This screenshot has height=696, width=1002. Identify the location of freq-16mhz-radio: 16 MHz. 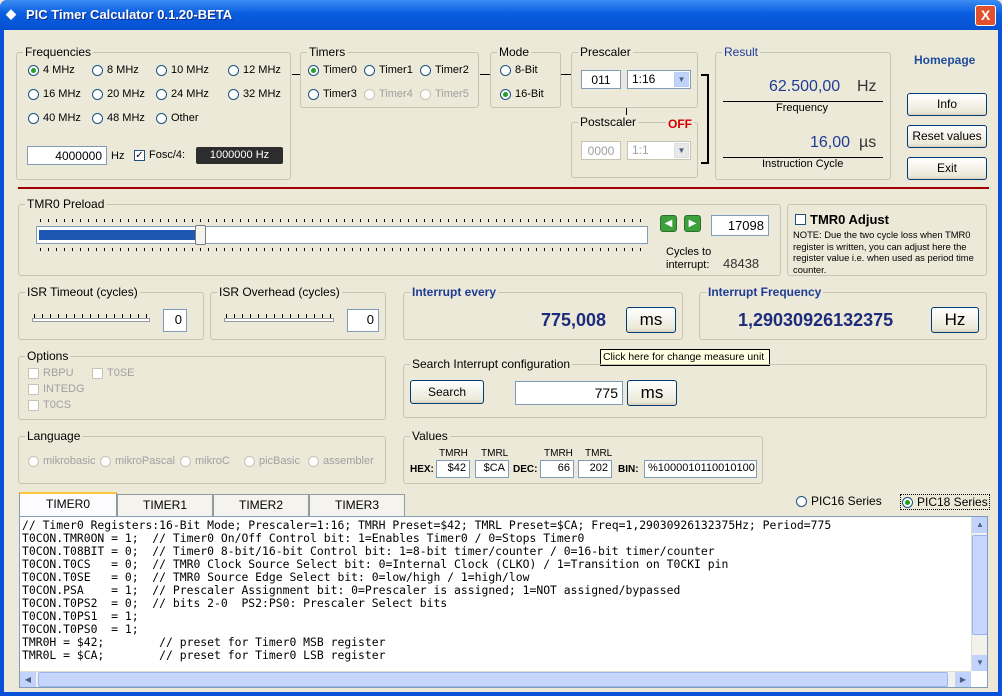
(54, 94).